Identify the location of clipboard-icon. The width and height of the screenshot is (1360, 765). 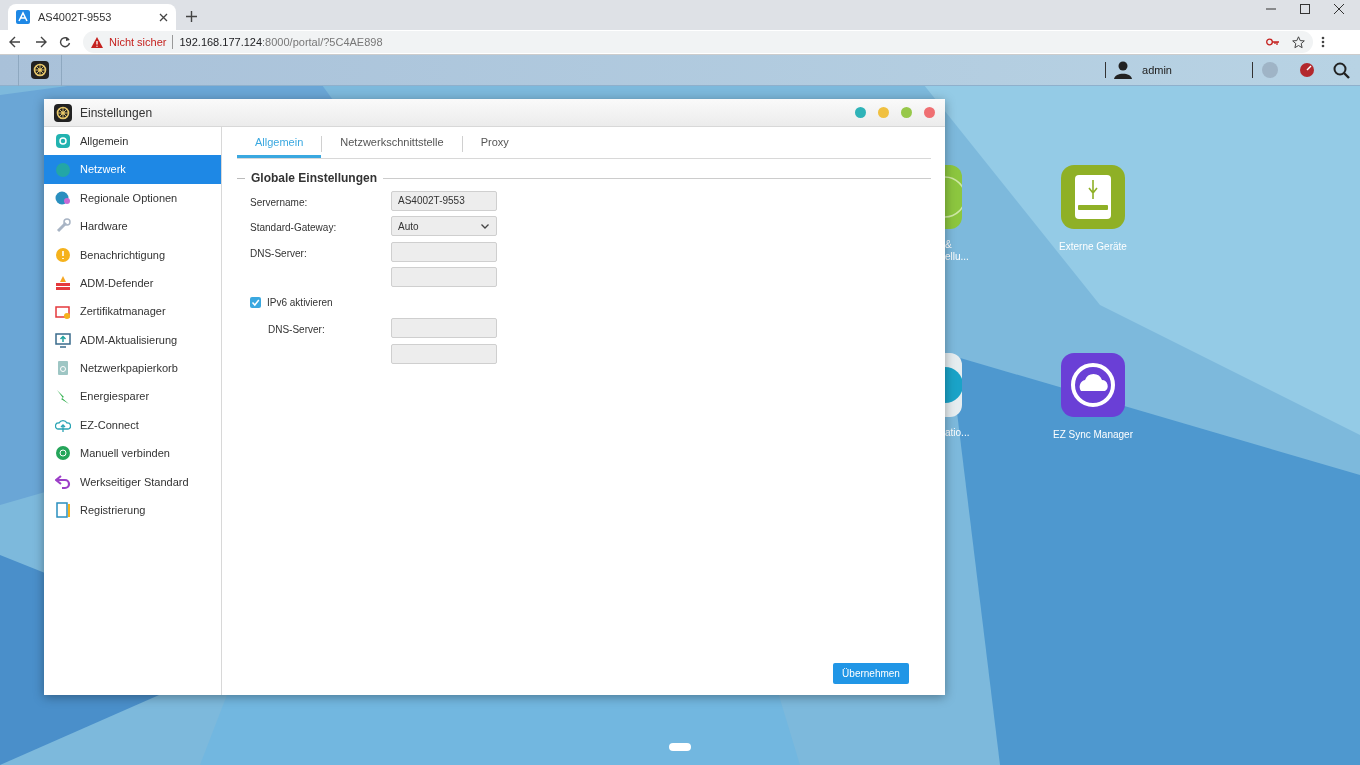
(63, 510).